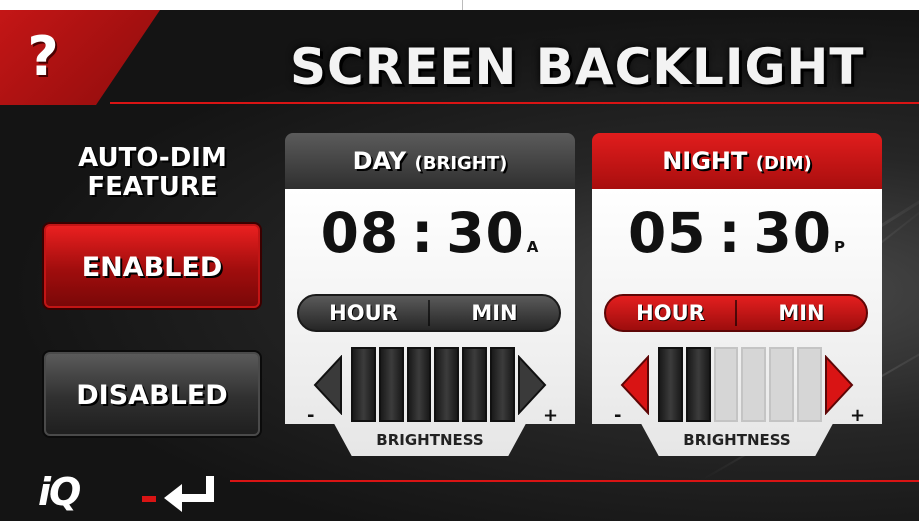 The image size is (919, 521). What do you see at coordinates (533, 247) in the screenshot?
I see `day-ampm: A` at bounding box center [533, 247].